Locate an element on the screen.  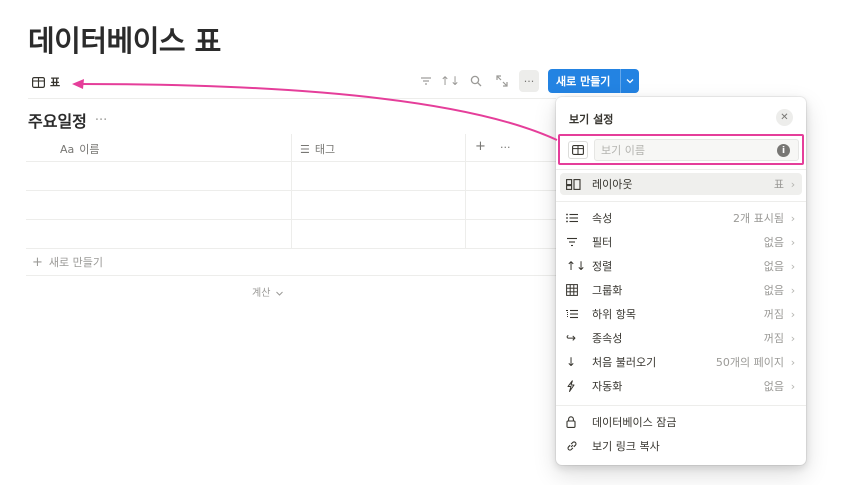
menu-item-layout: 레이아웃 표 › is located at coordinates (681, 184).